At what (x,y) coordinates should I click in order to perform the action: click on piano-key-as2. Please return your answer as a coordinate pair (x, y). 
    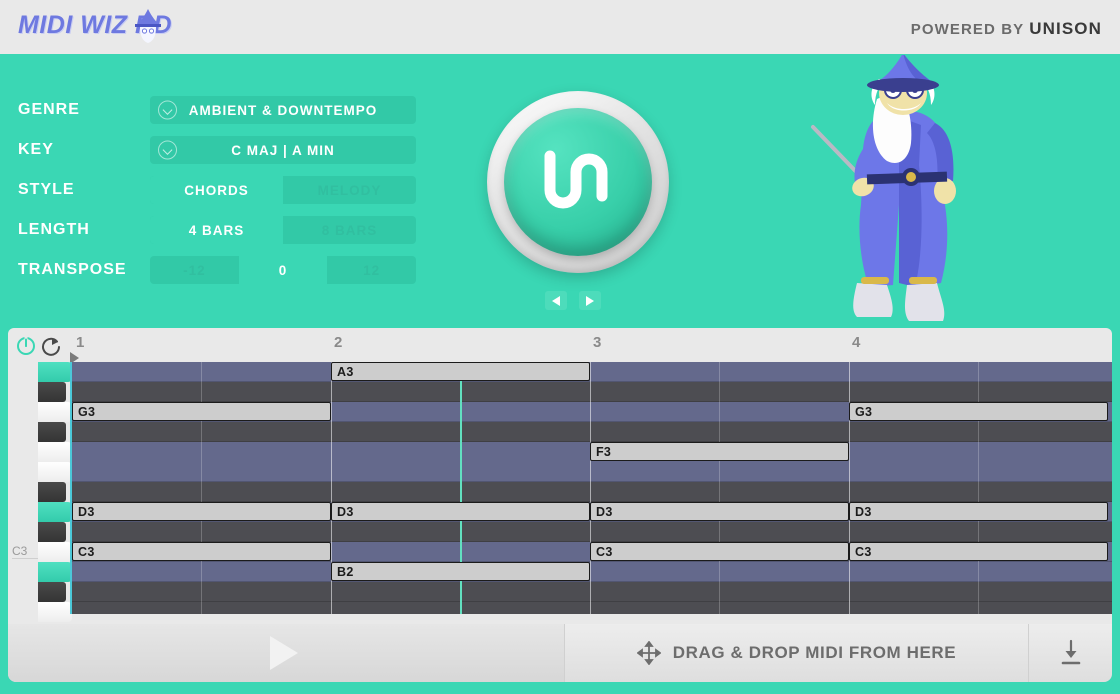
    Looking at the image, I should click on (52, 592).